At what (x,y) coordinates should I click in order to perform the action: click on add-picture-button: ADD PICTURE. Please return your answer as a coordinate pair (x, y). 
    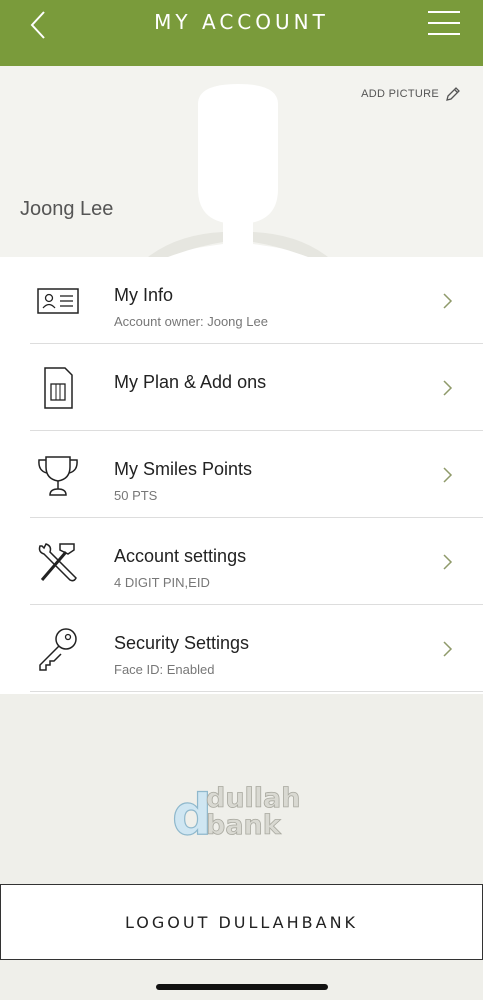
    Looking at the image, I should click on (411, 94).